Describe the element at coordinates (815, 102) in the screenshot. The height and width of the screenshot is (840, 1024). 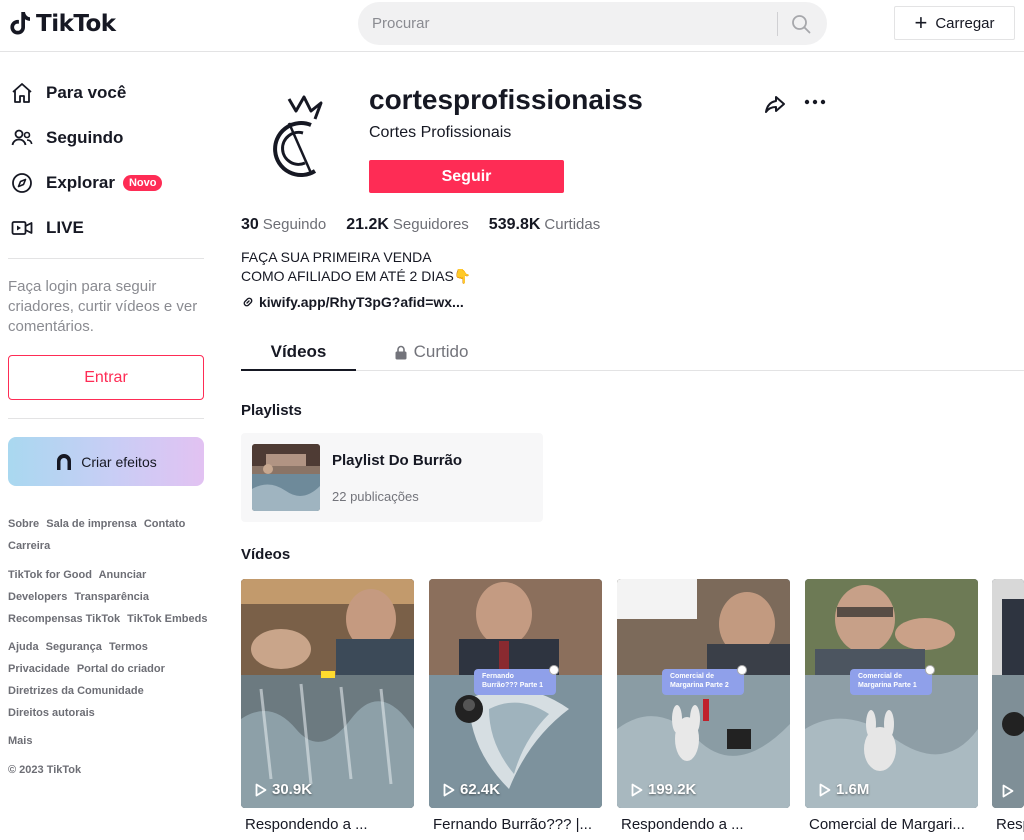
I see `more-options-icon` at that location.